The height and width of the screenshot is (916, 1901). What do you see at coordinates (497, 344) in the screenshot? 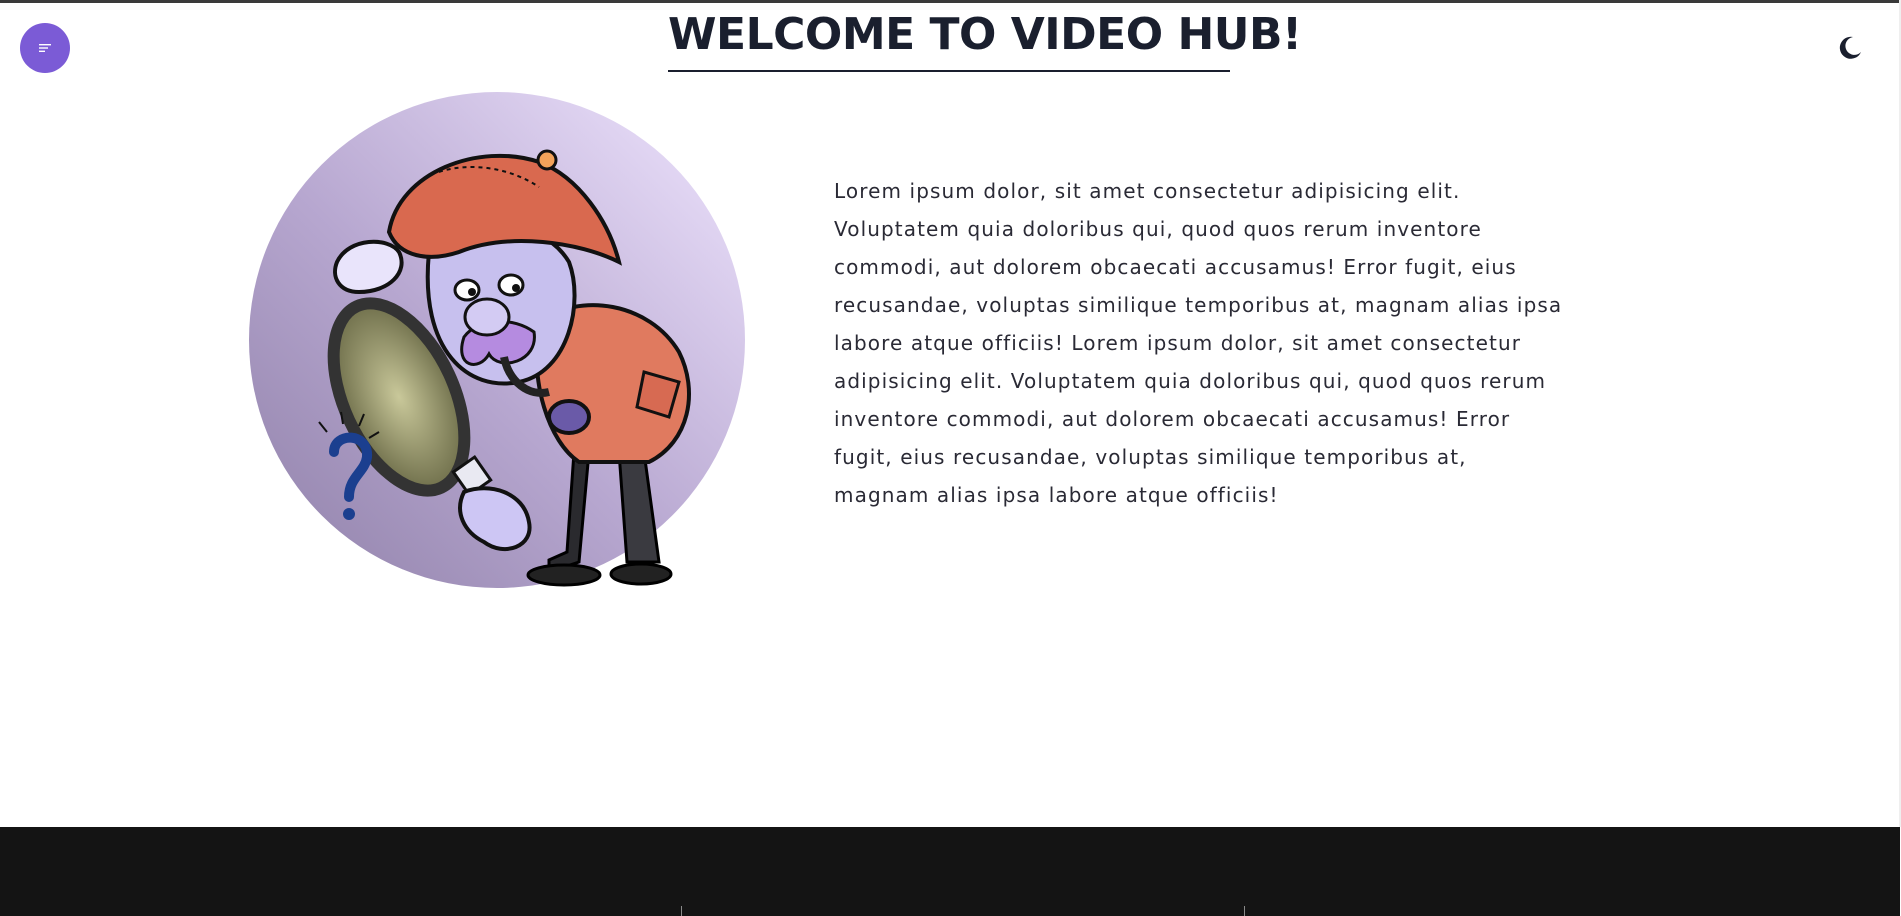
I see `detective-illustration` at bounding box center [497, 344].